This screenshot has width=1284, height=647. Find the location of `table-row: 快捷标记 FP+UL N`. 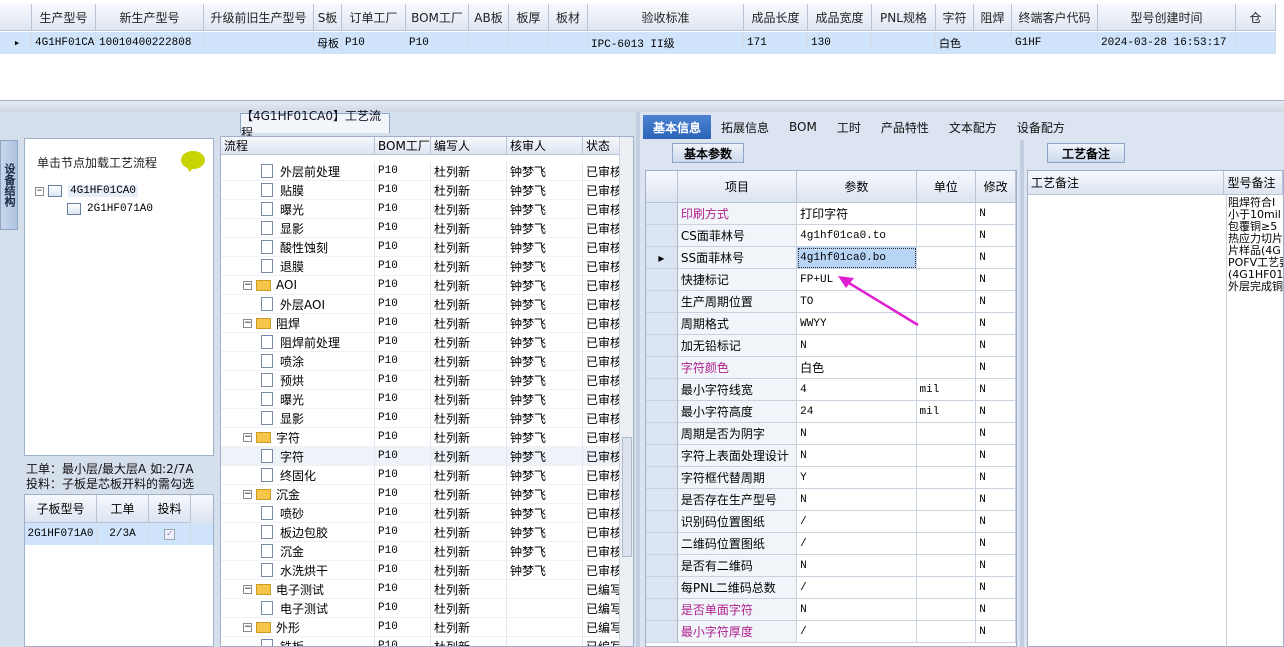

table-row: 快捷标记 FP+UL N is located at coordinates (831, 280).